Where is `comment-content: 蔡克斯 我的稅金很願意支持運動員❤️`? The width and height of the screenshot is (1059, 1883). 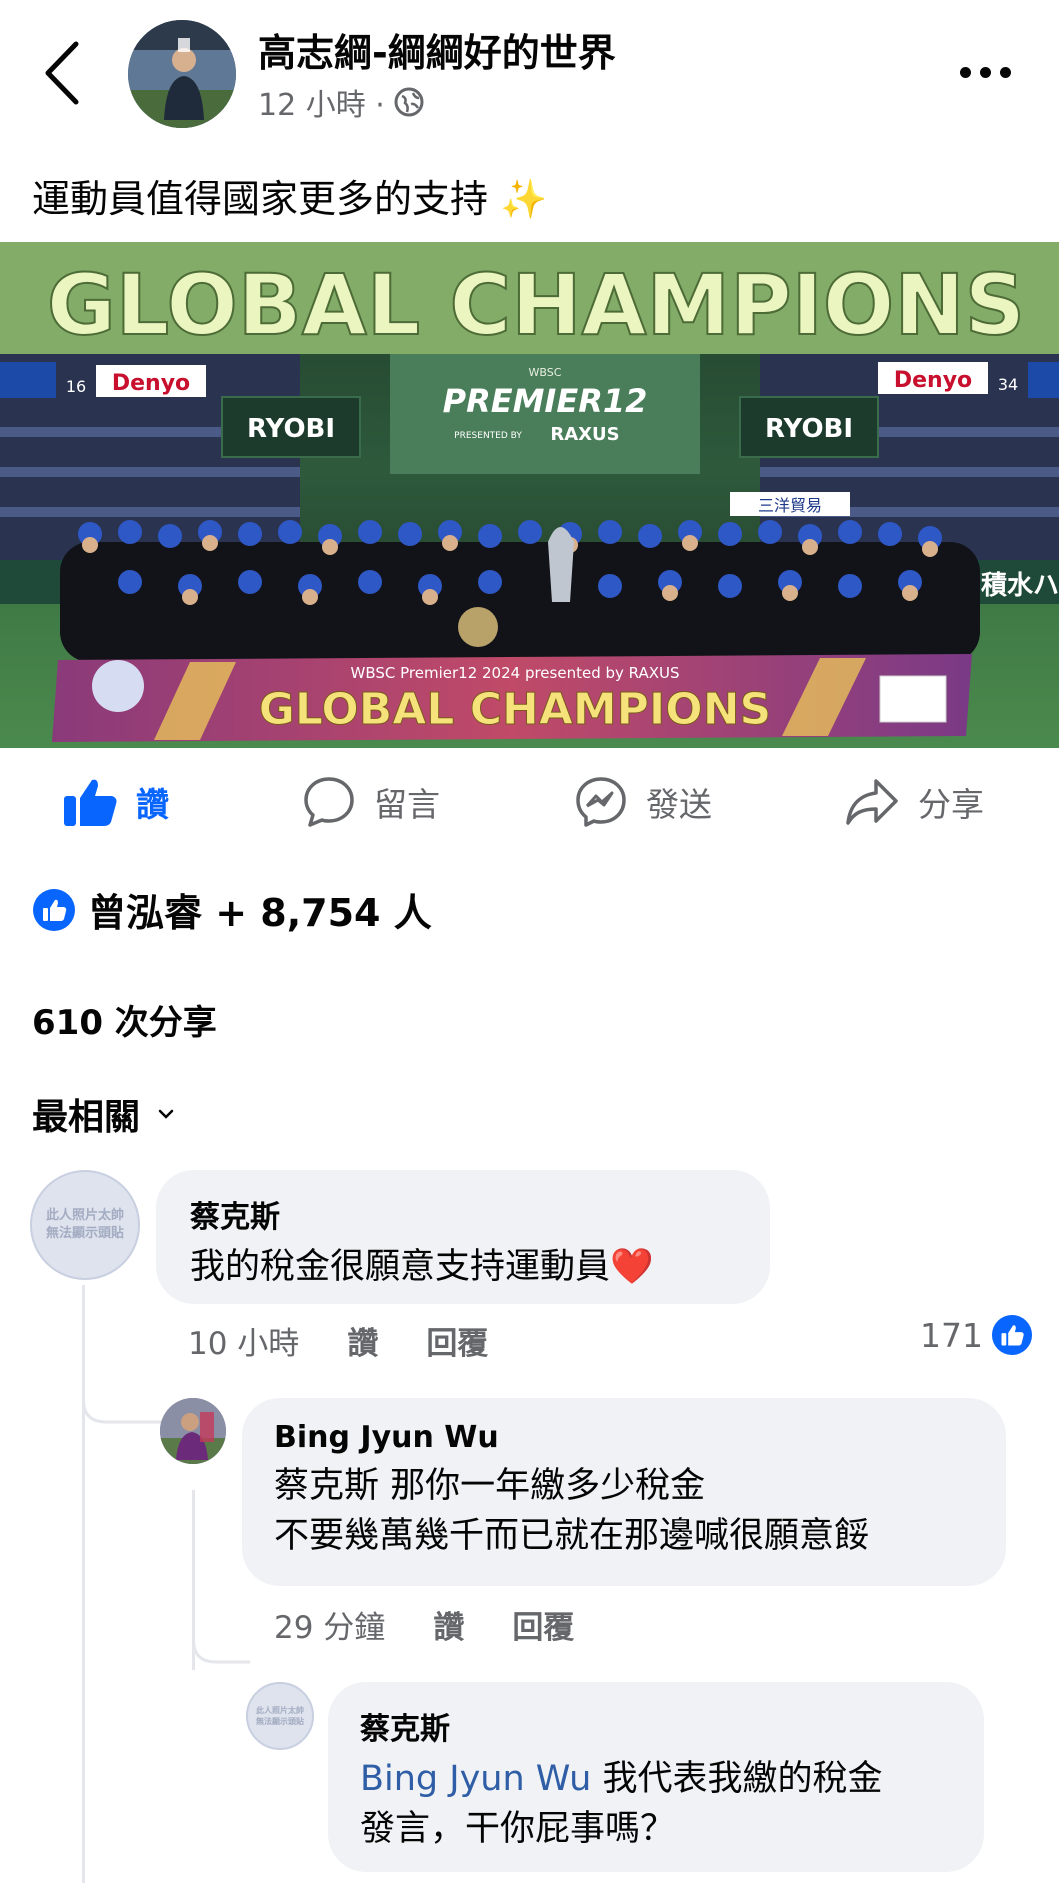 comment-content: 蔡克斯 我的稅金很願意支持運動員❤️ is located at coordinates (422, 1242).